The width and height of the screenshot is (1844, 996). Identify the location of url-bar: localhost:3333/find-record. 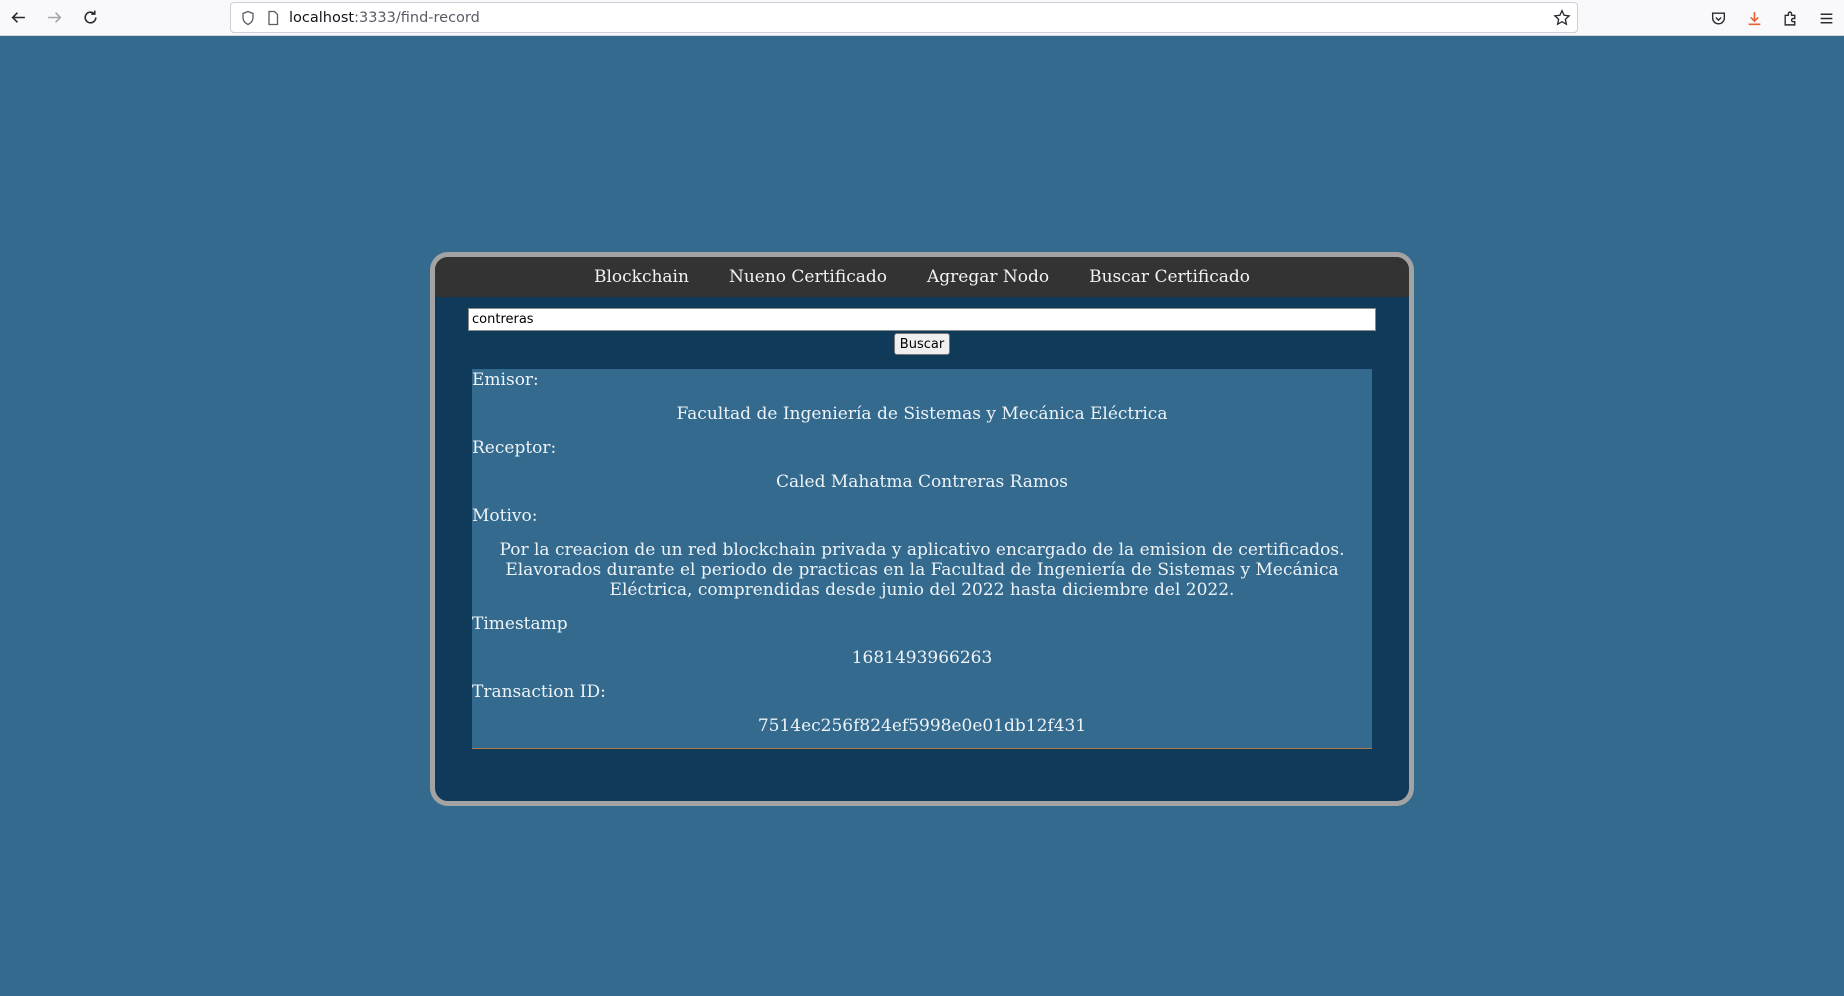
(904, 17).